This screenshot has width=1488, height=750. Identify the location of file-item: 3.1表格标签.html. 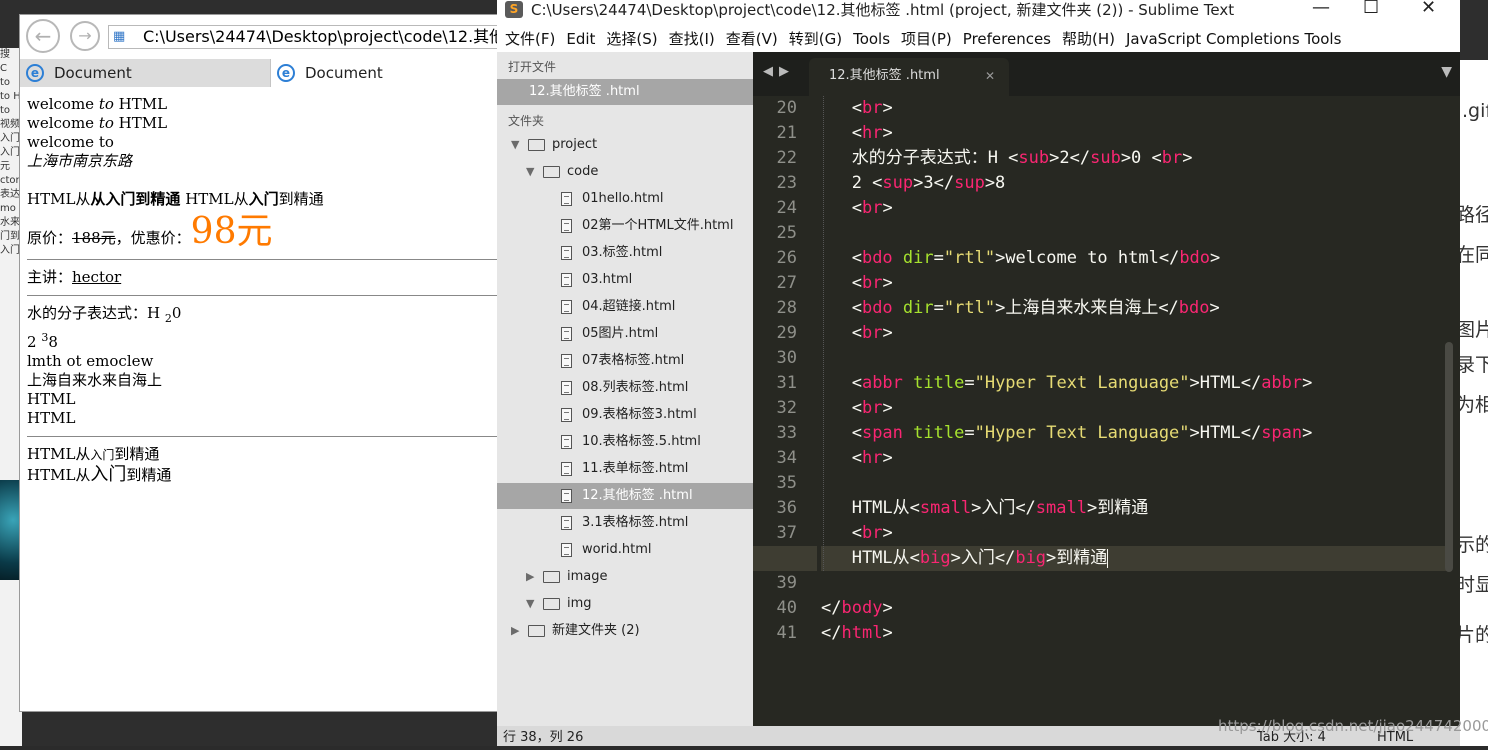
(625, 523).